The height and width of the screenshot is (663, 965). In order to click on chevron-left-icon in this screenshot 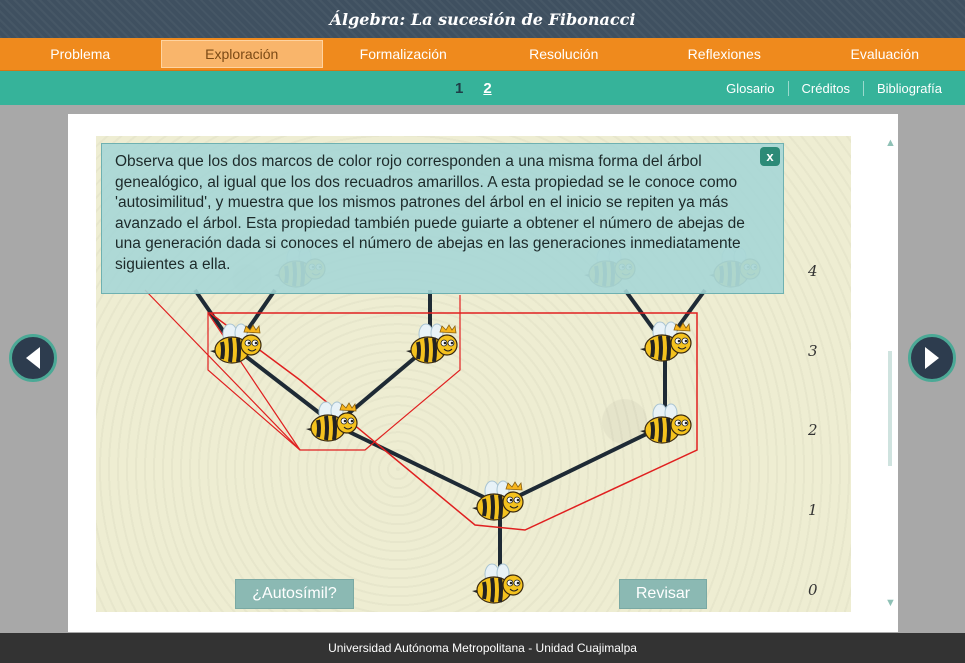, I will do `click(33, 358)`.